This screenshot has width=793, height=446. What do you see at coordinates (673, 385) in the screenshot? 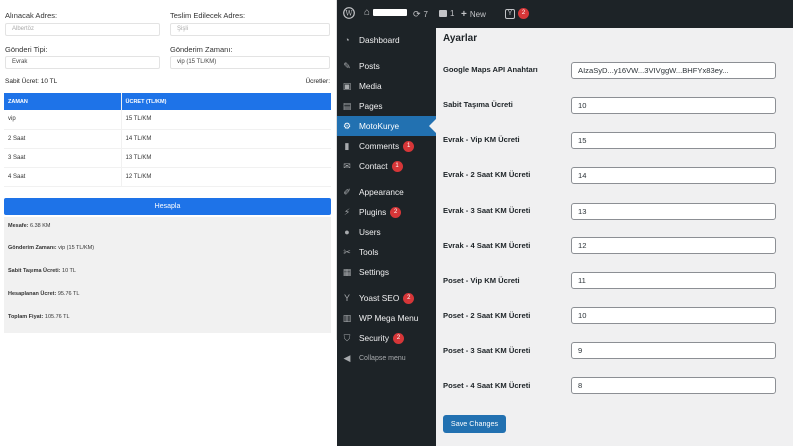
I see `poset-4-saat-input: 8` at bounding box center [673, 385].